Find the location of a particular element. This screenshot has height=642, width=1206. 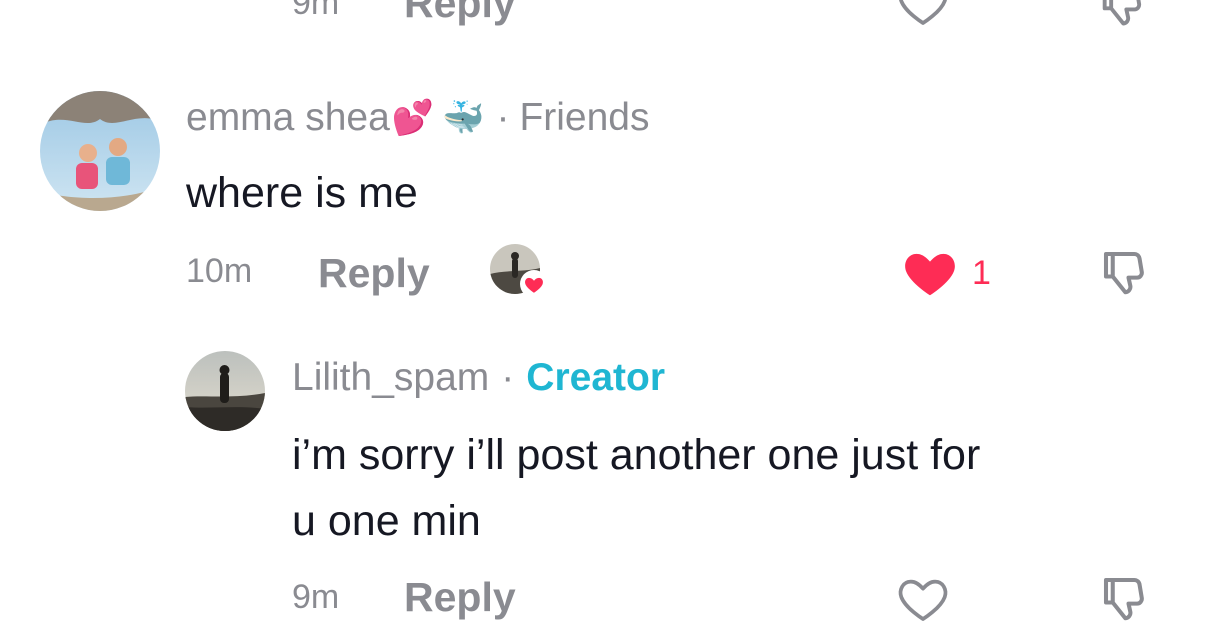

author-name: emma shea is located at coordinates (288, 118).